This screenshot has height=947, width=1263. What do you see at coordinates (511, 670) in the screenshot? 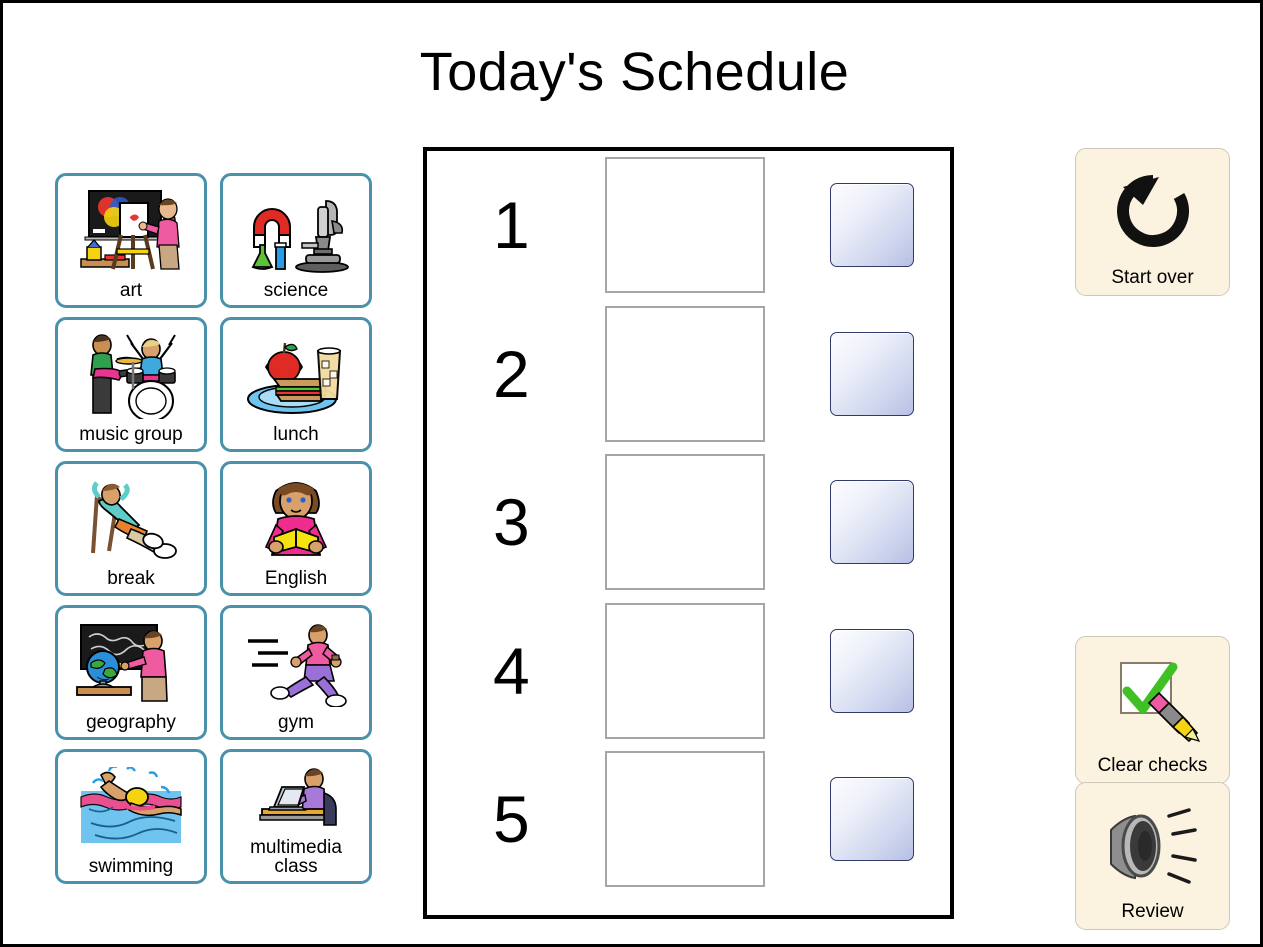
I see `row-number: 4` at bounding box center [511, 670].